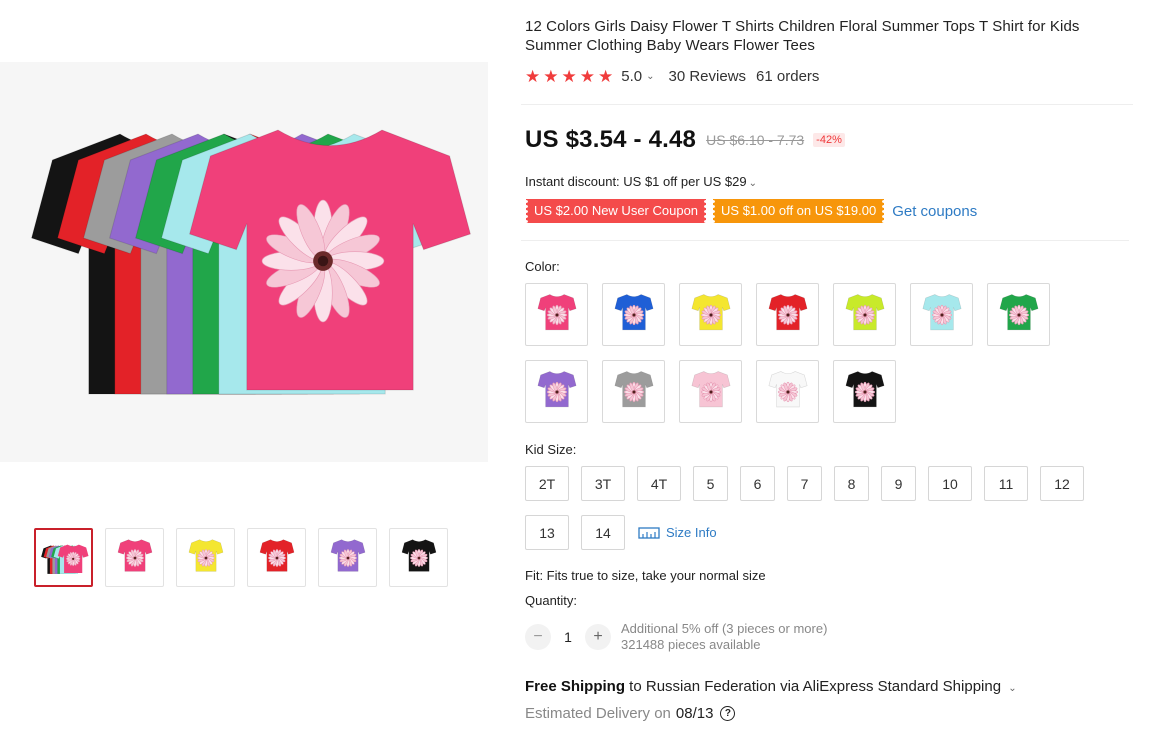 The height and width of the screenshot is (733, 1157). I want to click on price-row: US $3.54 - 4.48 US $6.10 - 7.73 -42%, so click(685, 140).